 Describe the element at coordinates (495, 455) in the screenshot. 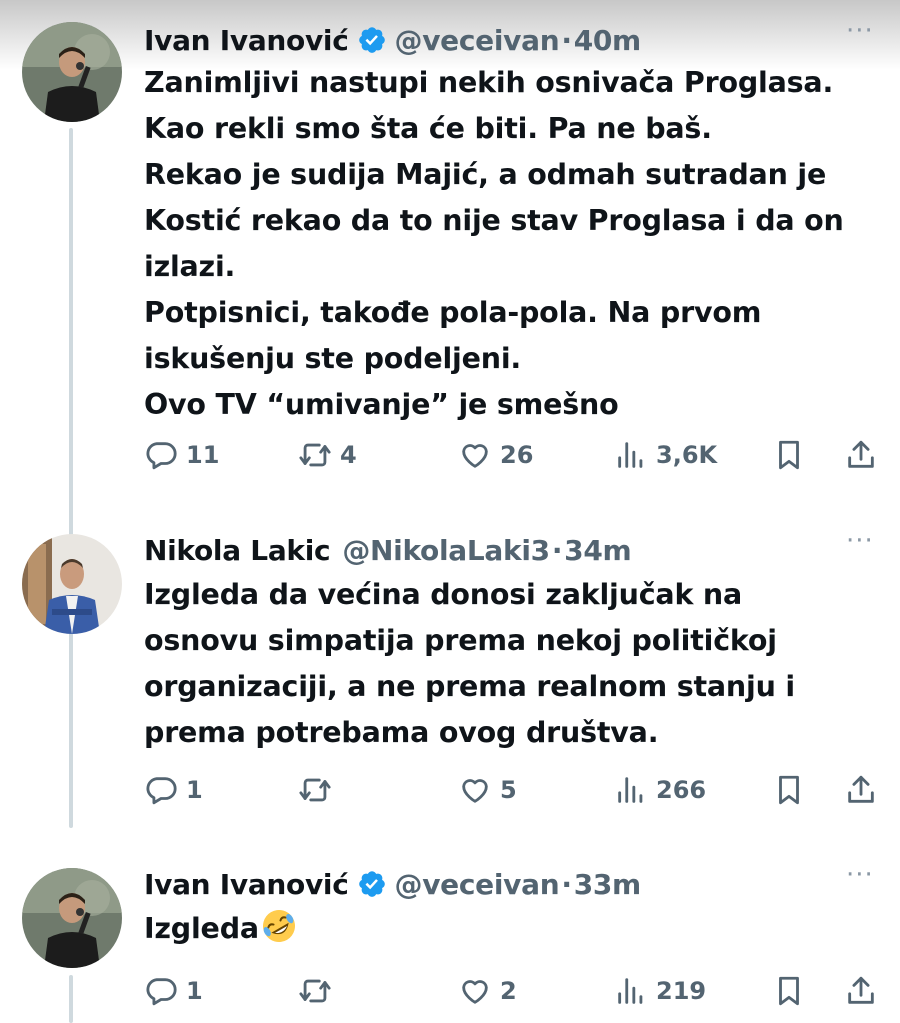

I see `like-button: 26` at that location.